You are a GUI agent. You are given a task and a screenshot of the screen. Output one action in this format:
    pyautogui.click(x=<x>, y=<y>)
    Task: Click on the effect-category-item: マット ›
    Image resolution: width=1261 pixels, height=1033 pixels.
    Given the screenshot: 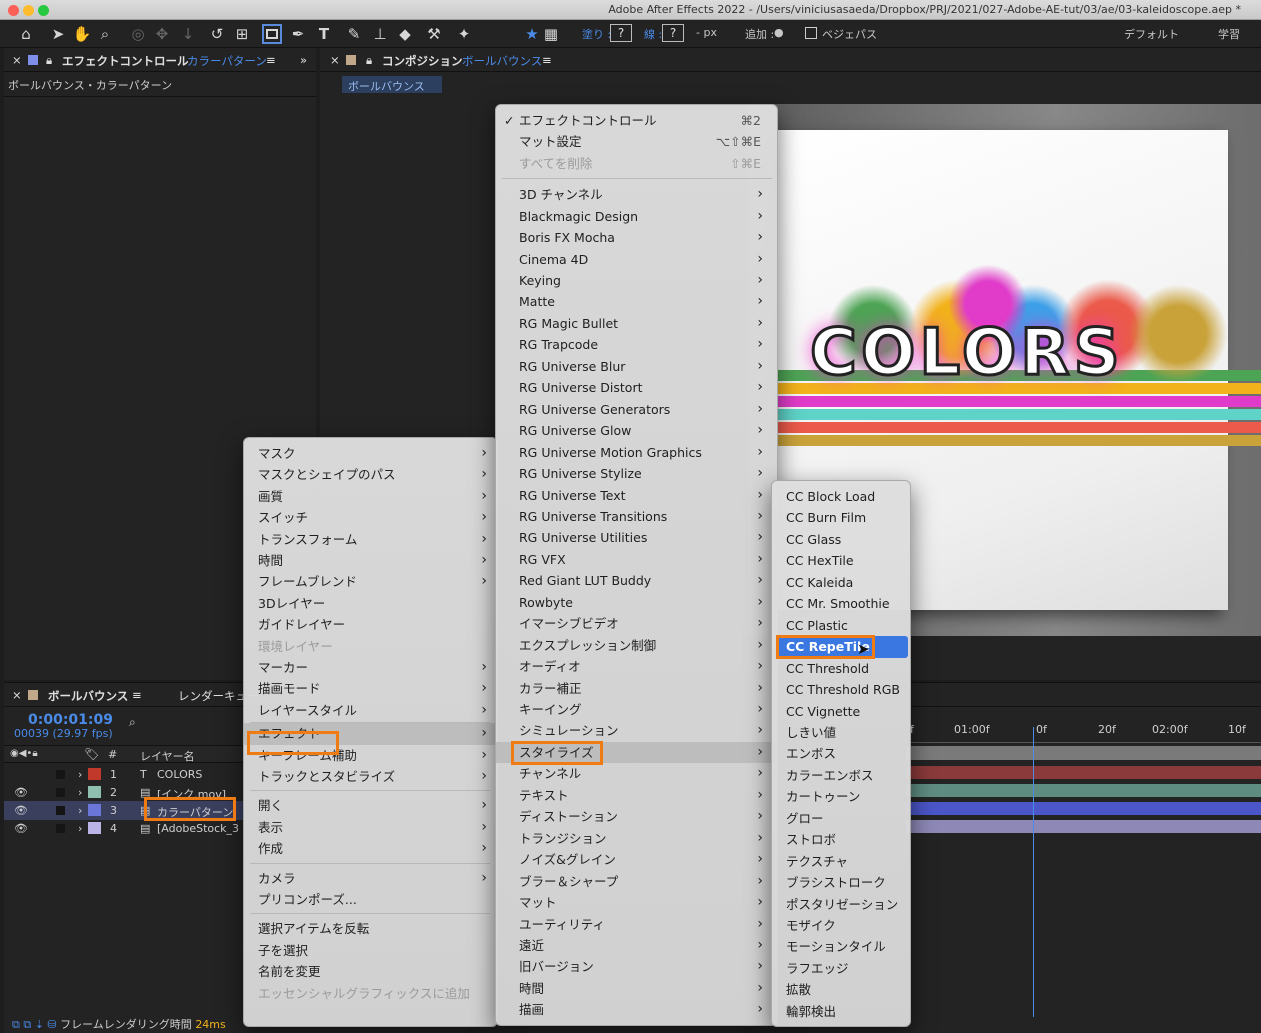 What is the action you would take?
    pyautogui.click(x=636, y=902)
    